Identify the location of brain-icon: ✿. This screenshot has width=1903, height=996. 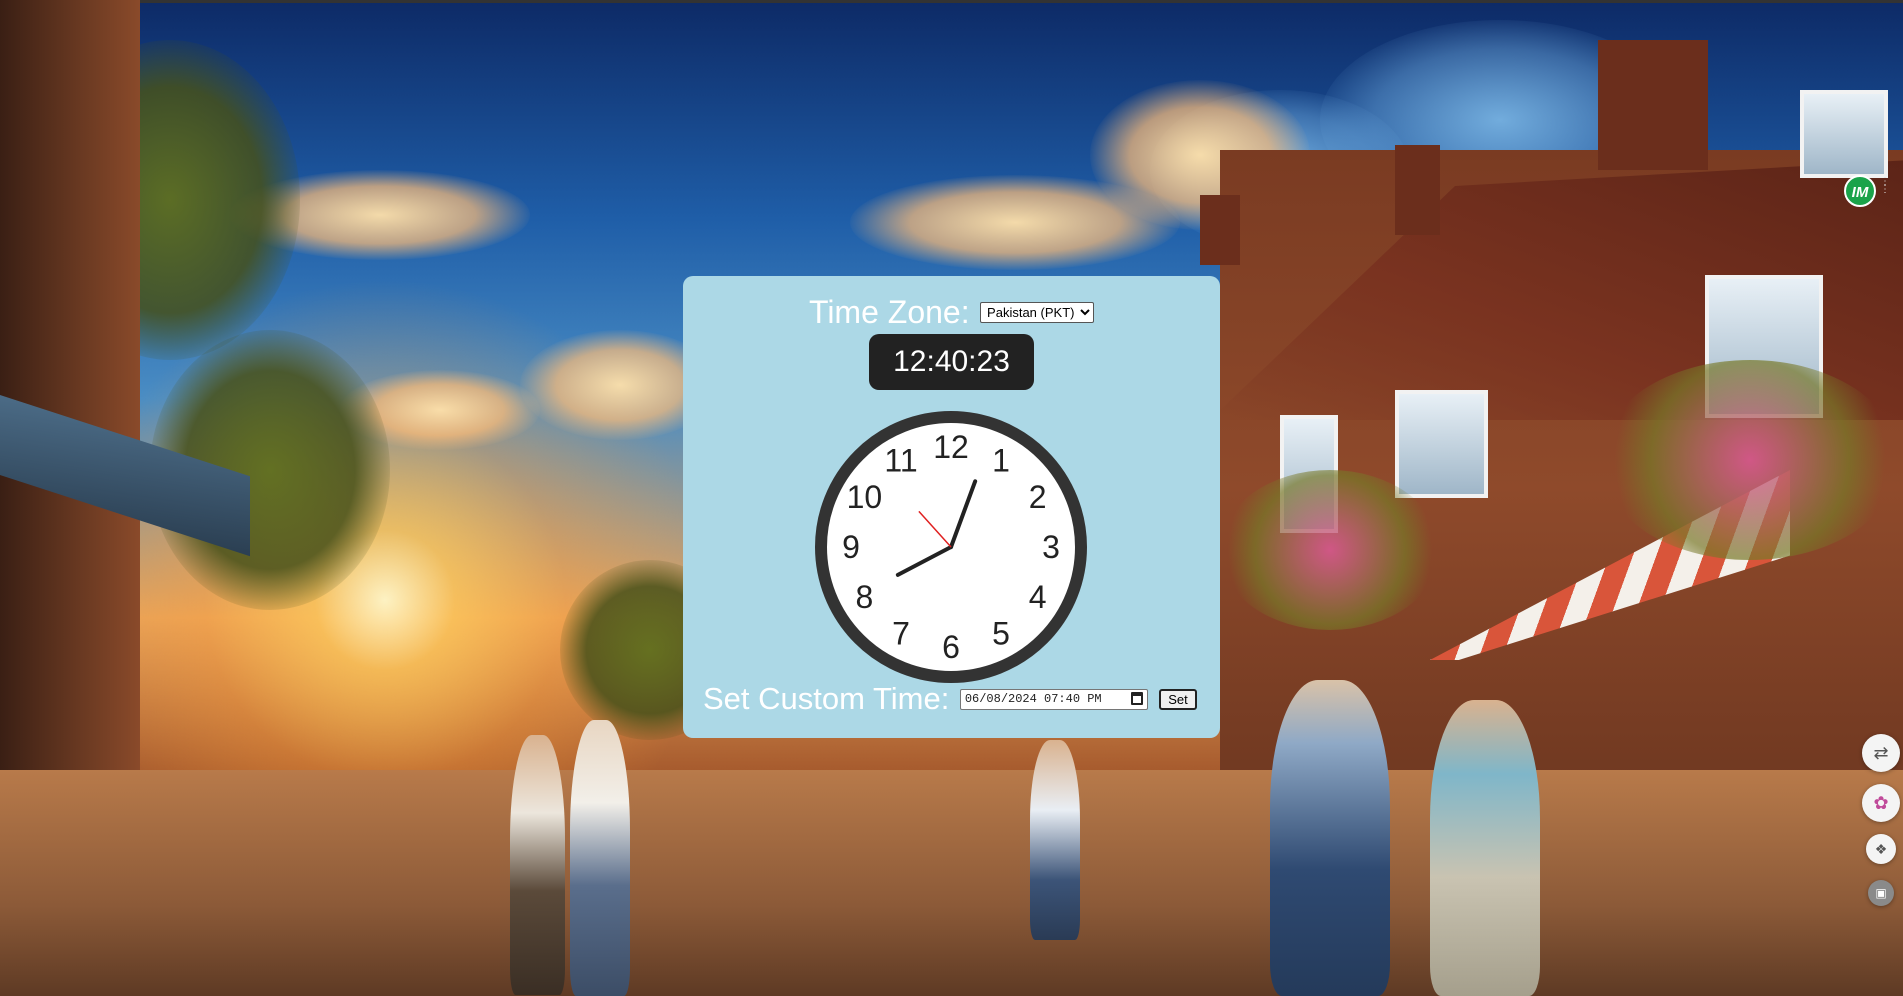
(1881, 803).